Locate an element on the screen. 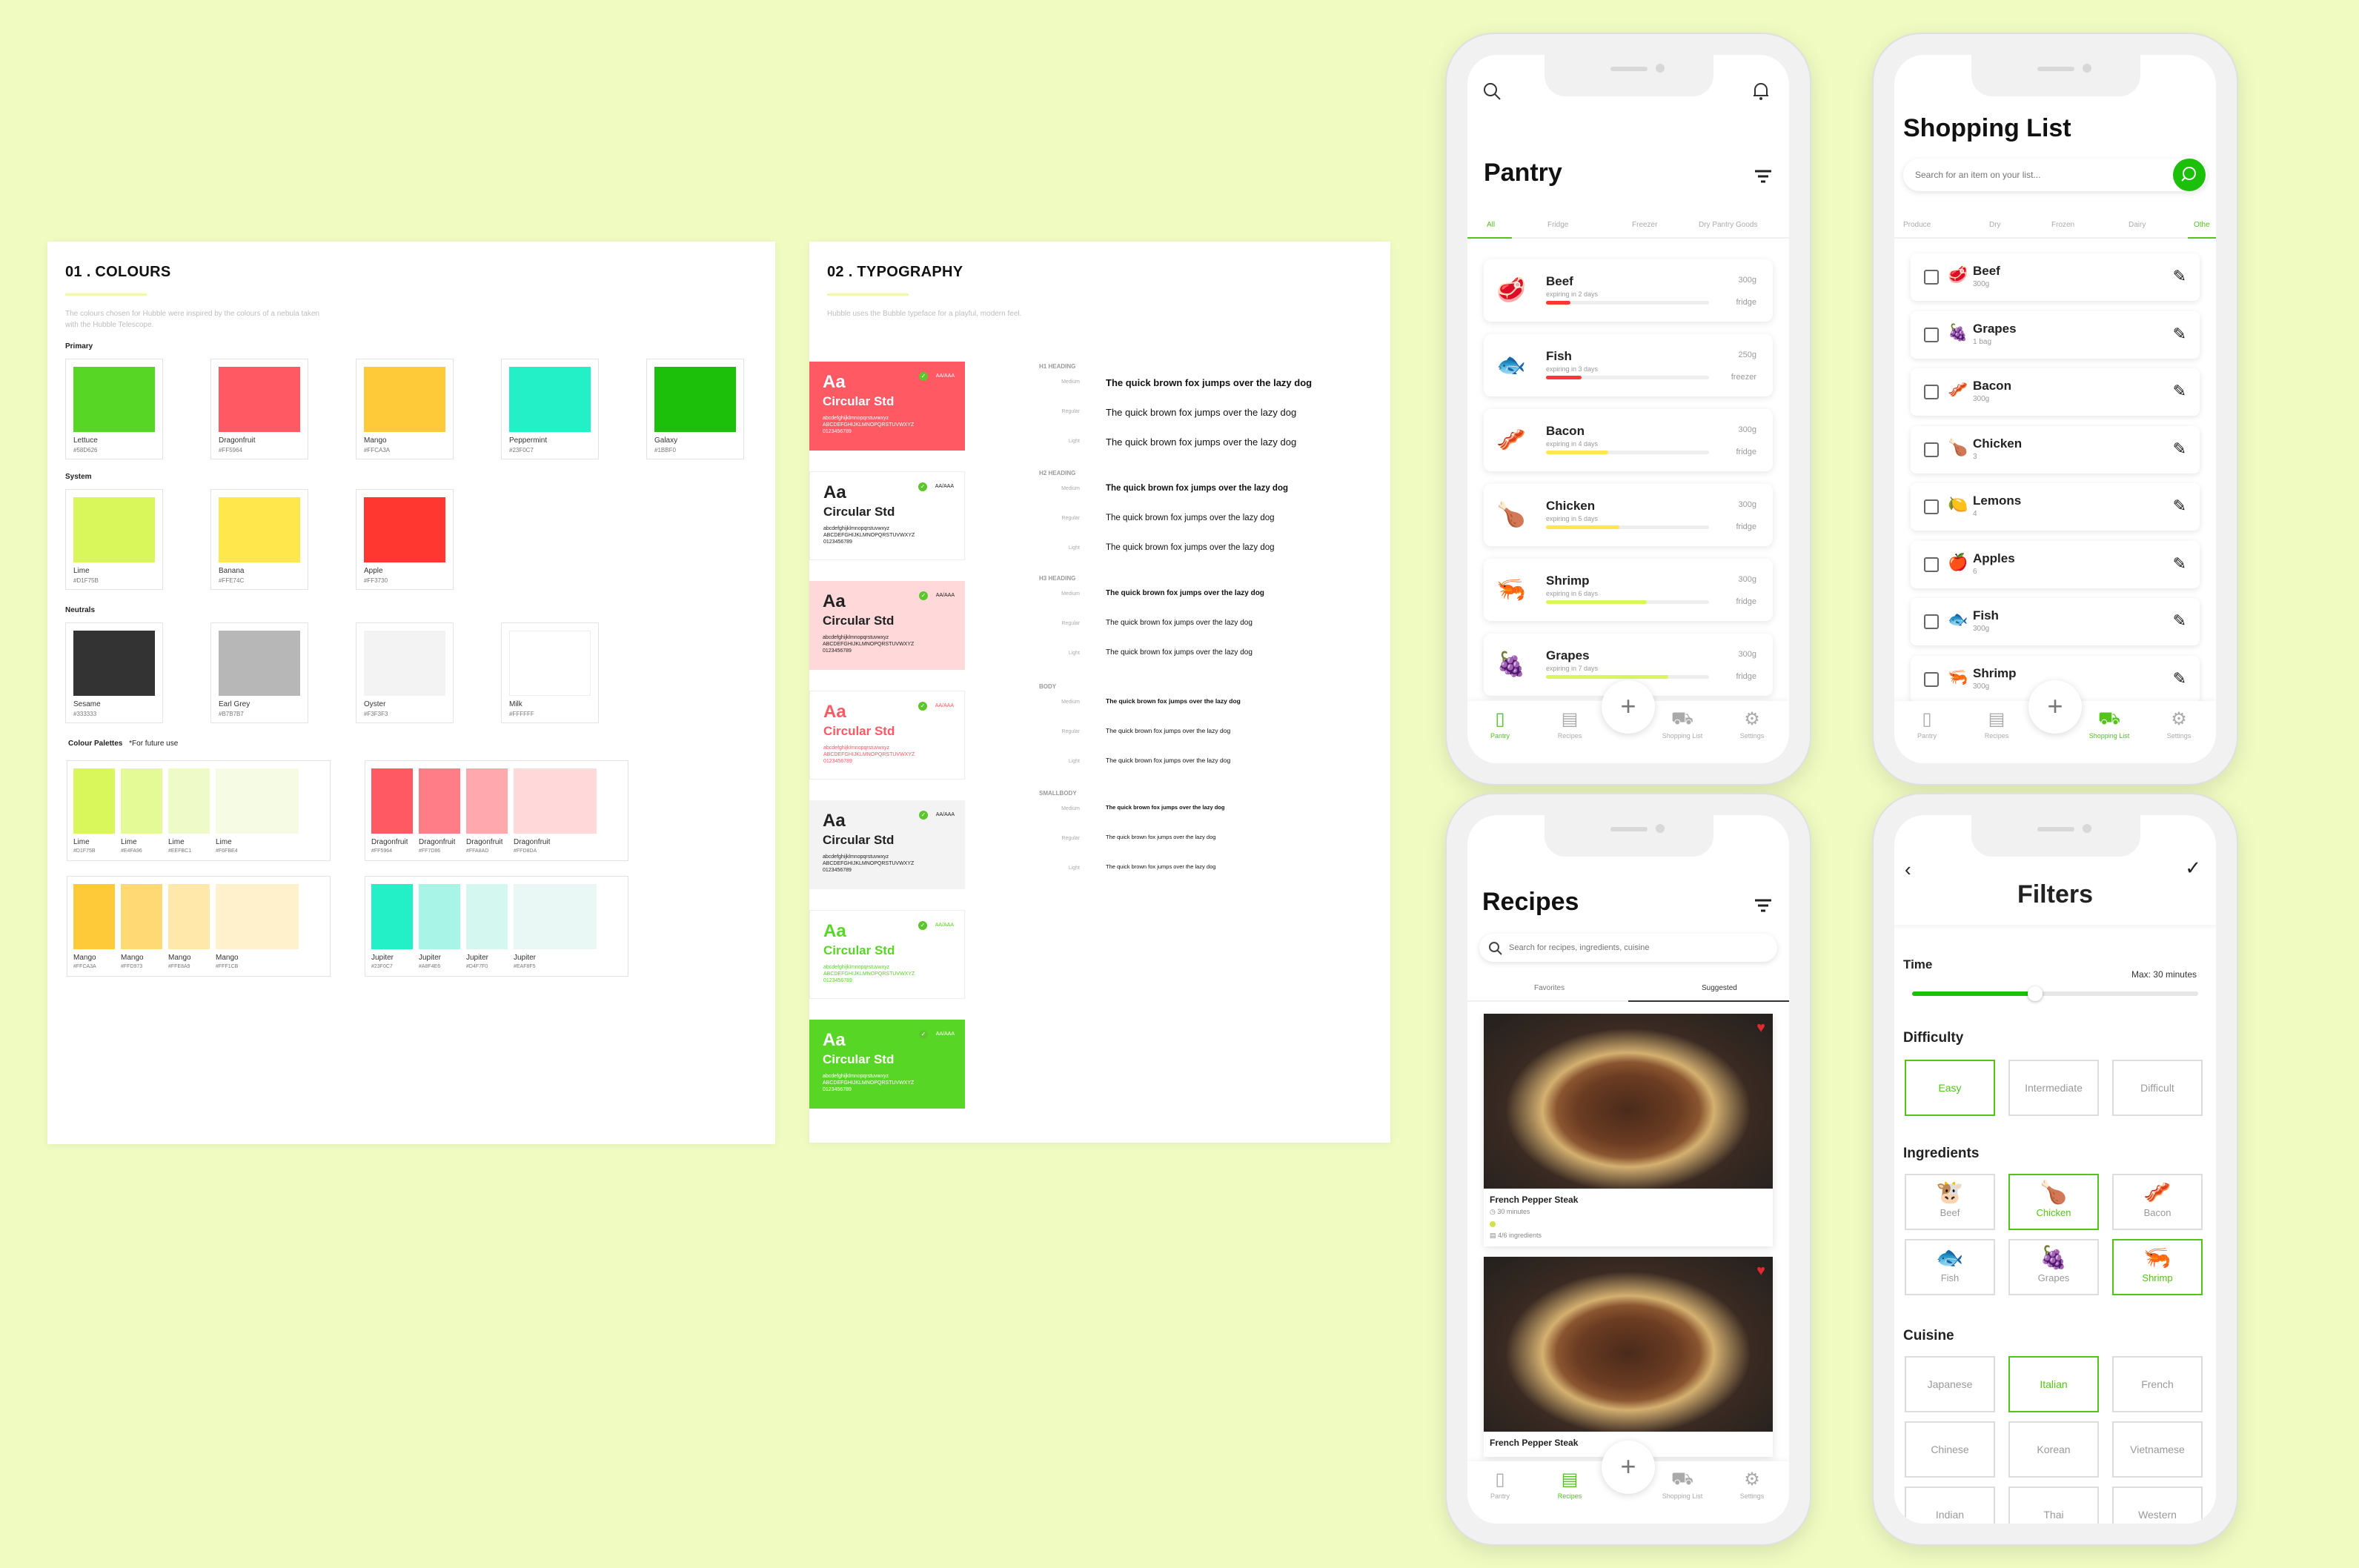  shopping-item: 🍎 Apples 6 ✎ is located at coordinates (2055, 564).